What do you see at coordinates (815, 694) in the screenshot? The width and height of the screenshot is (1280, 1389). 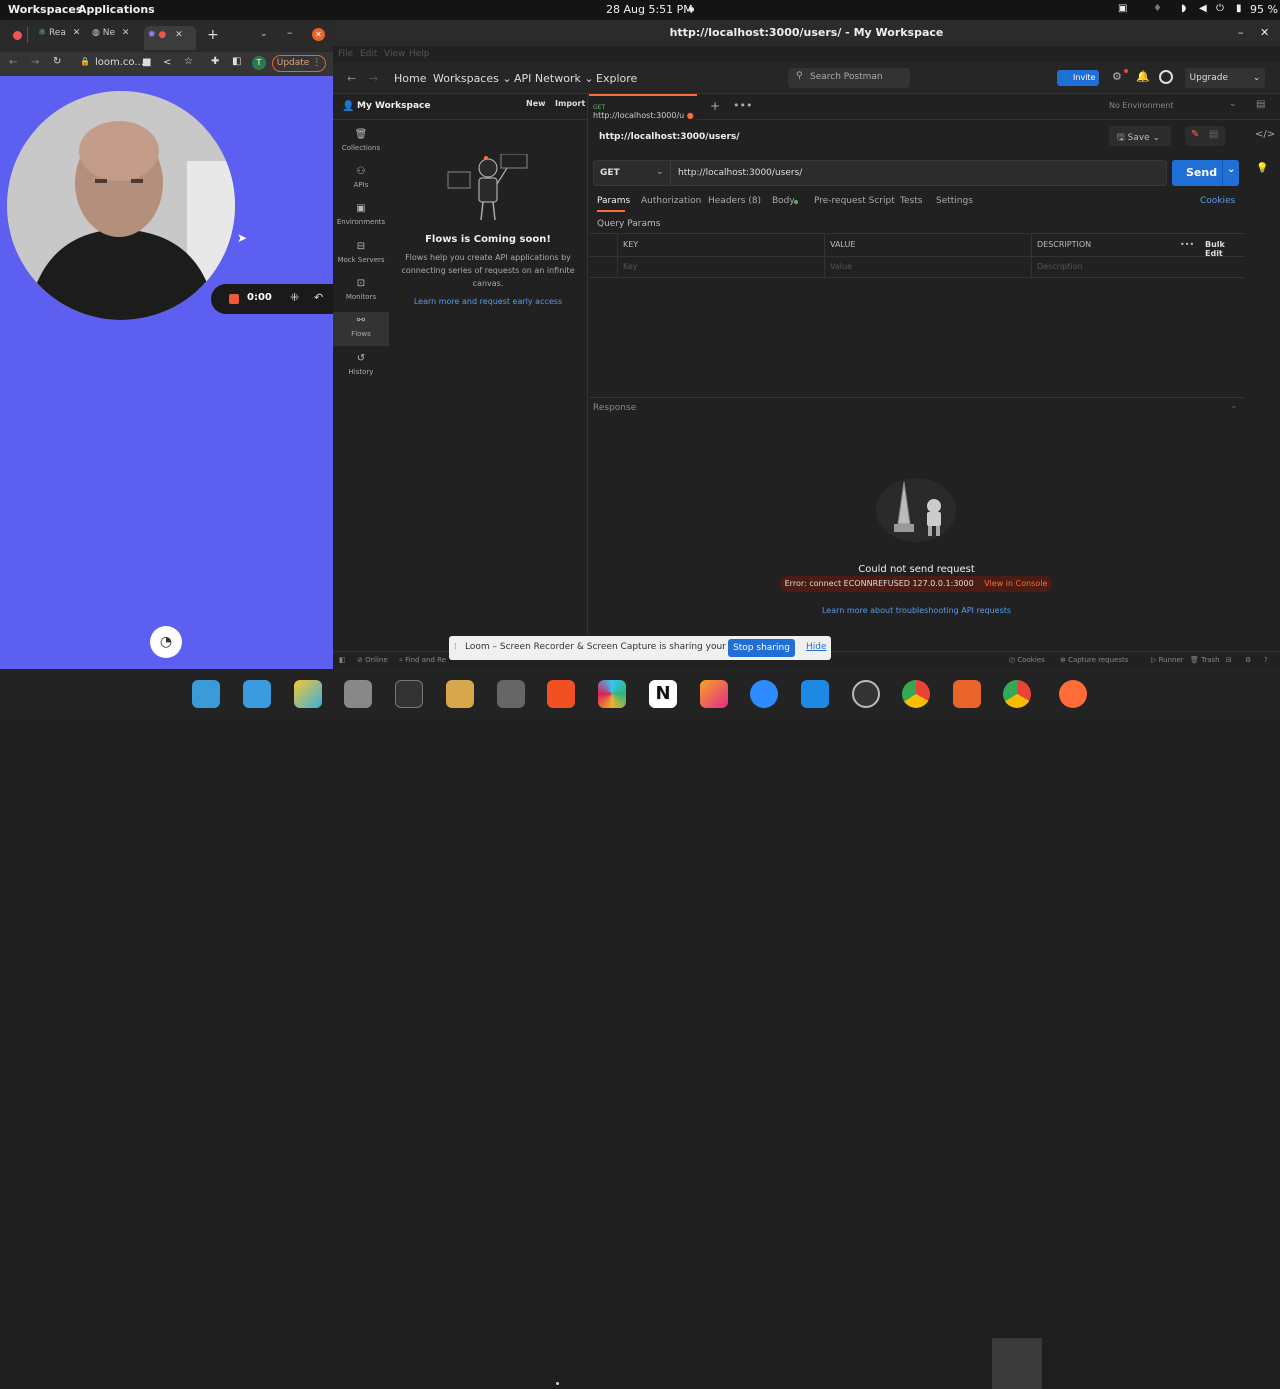 I see `vscode-app-icon` at bounding box center [815, 694].